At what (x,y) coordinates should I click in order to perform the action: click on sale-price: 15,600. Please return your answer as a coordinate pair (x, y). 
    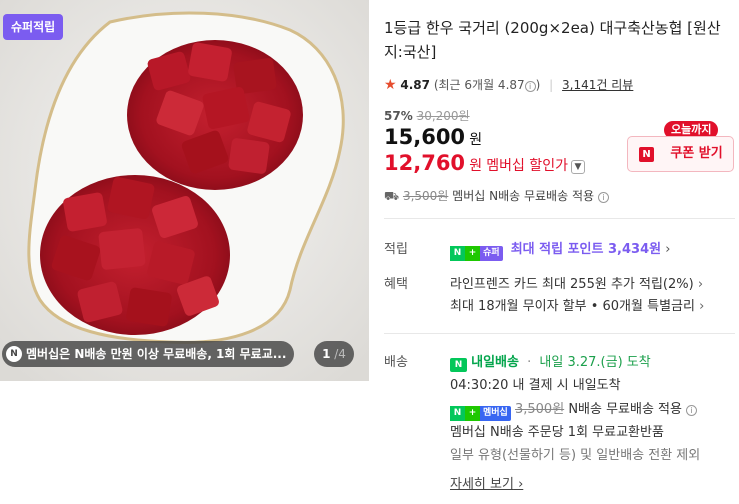
    Looking at the image, I should click on (425, 137).